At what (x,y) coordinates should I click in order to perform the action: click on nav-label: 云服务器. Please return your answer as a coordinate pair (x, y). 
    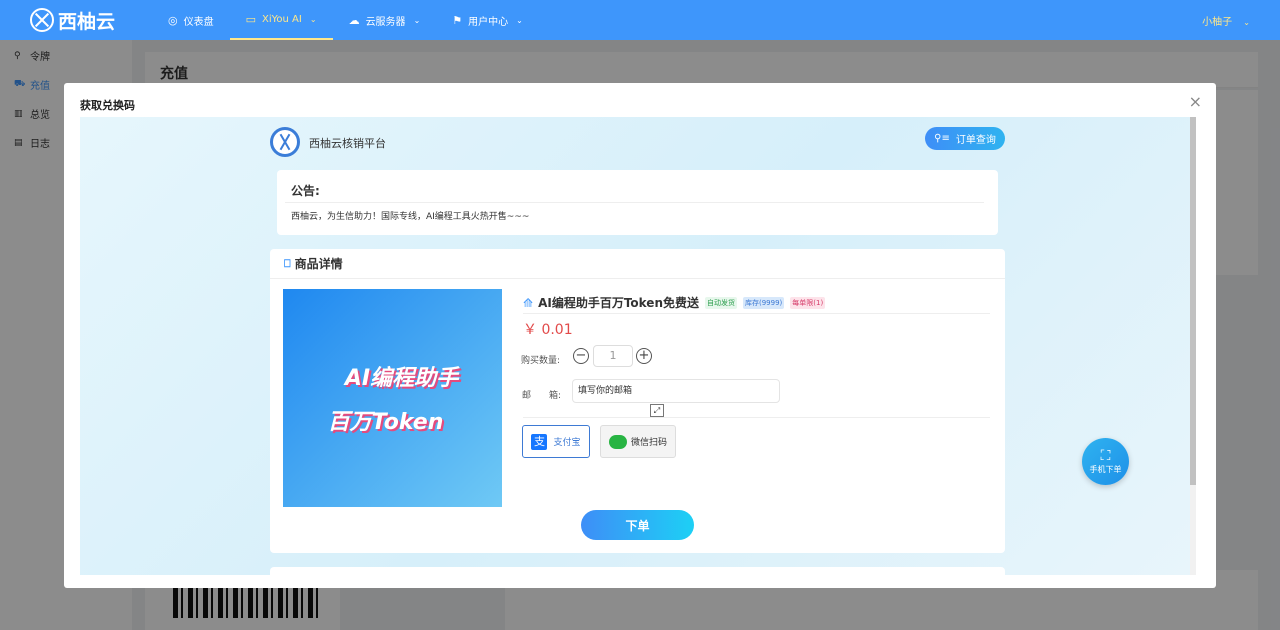
    Looking at the image, I should click on (385, 22).